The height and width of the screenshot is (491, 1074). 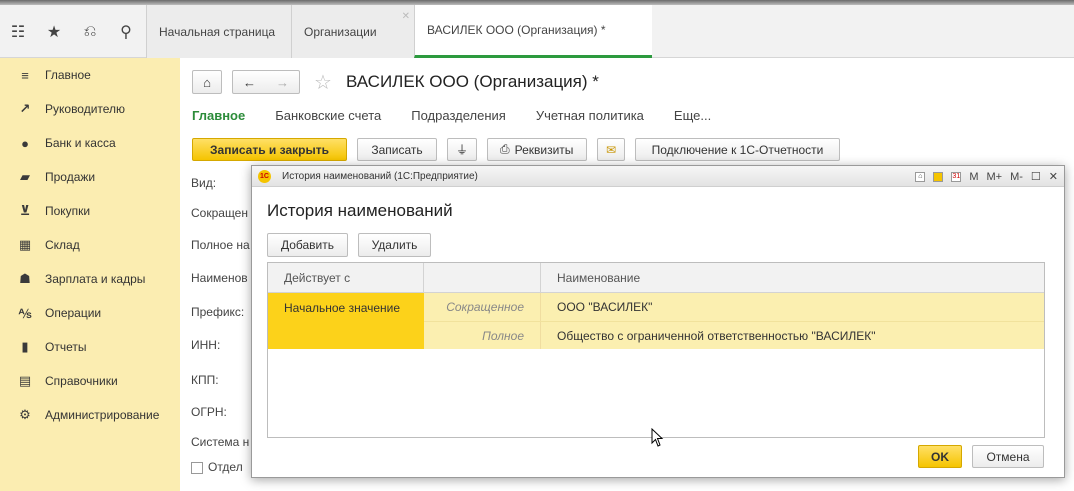 I want to click on name-cell: ООО "ВАСИЛЕК", so click(x=605, y=307).